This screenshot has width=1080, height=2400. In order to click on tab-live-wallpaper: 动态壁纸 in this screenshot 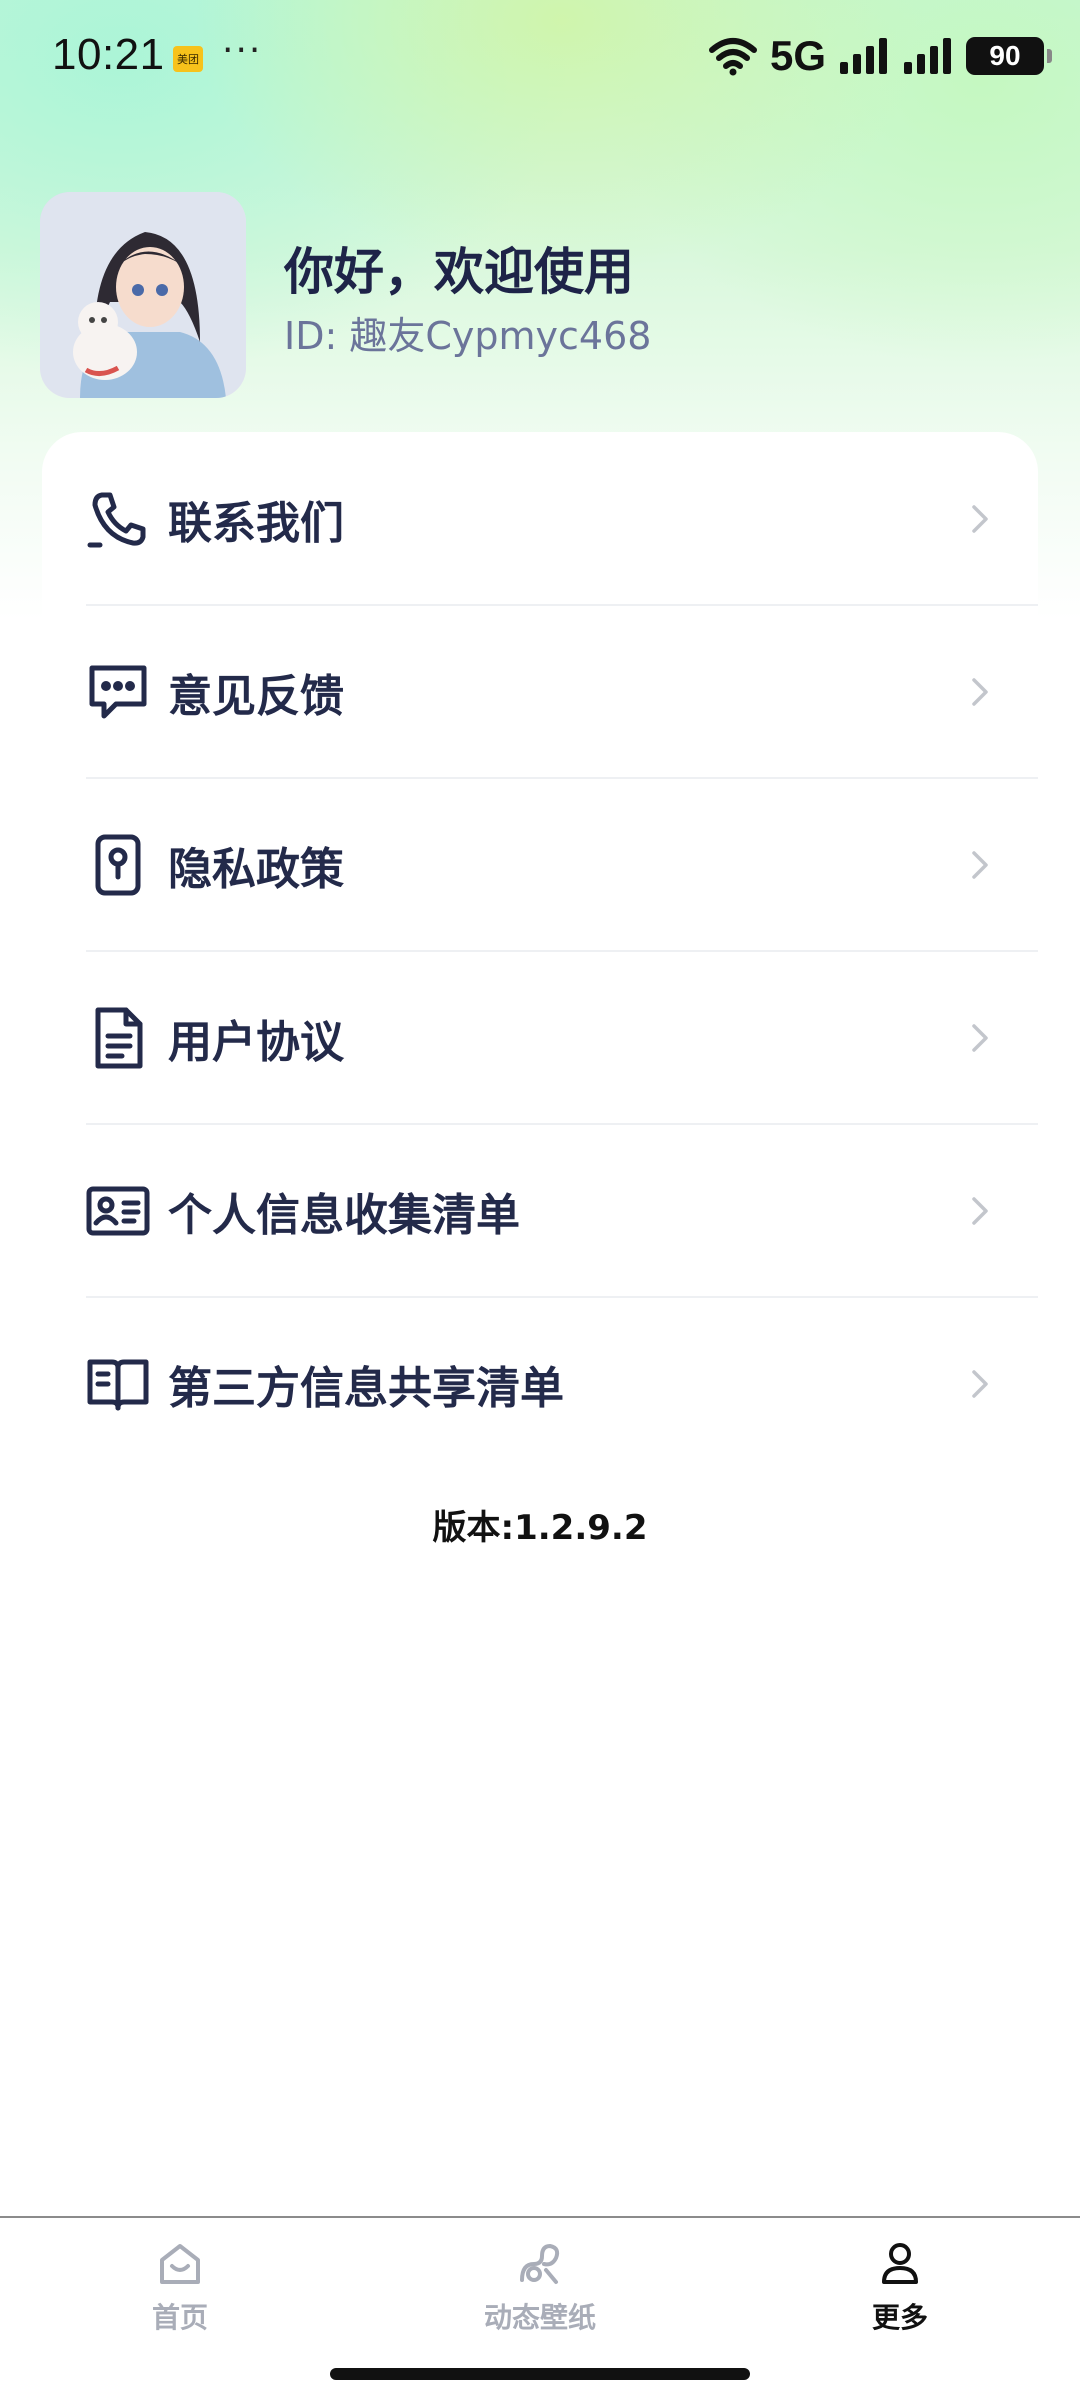, I will do `click(540, 2278)`.